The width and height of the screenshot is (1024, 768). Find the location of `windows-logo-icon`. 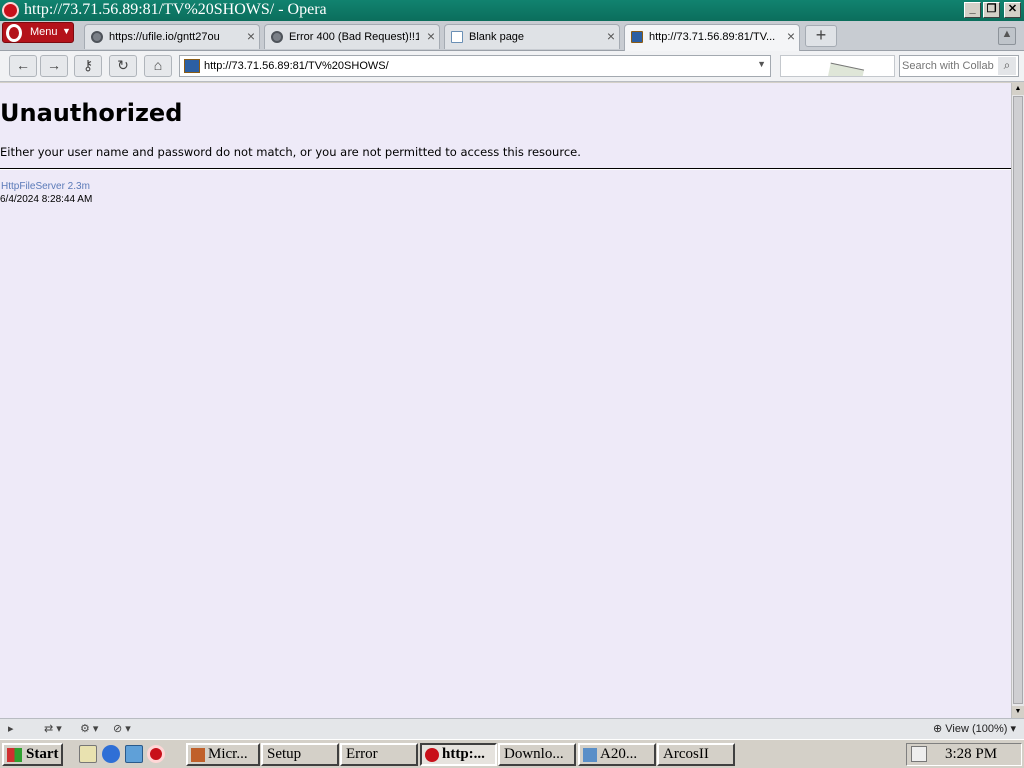

windows-logo-icon is located at coordinates (14, 755).